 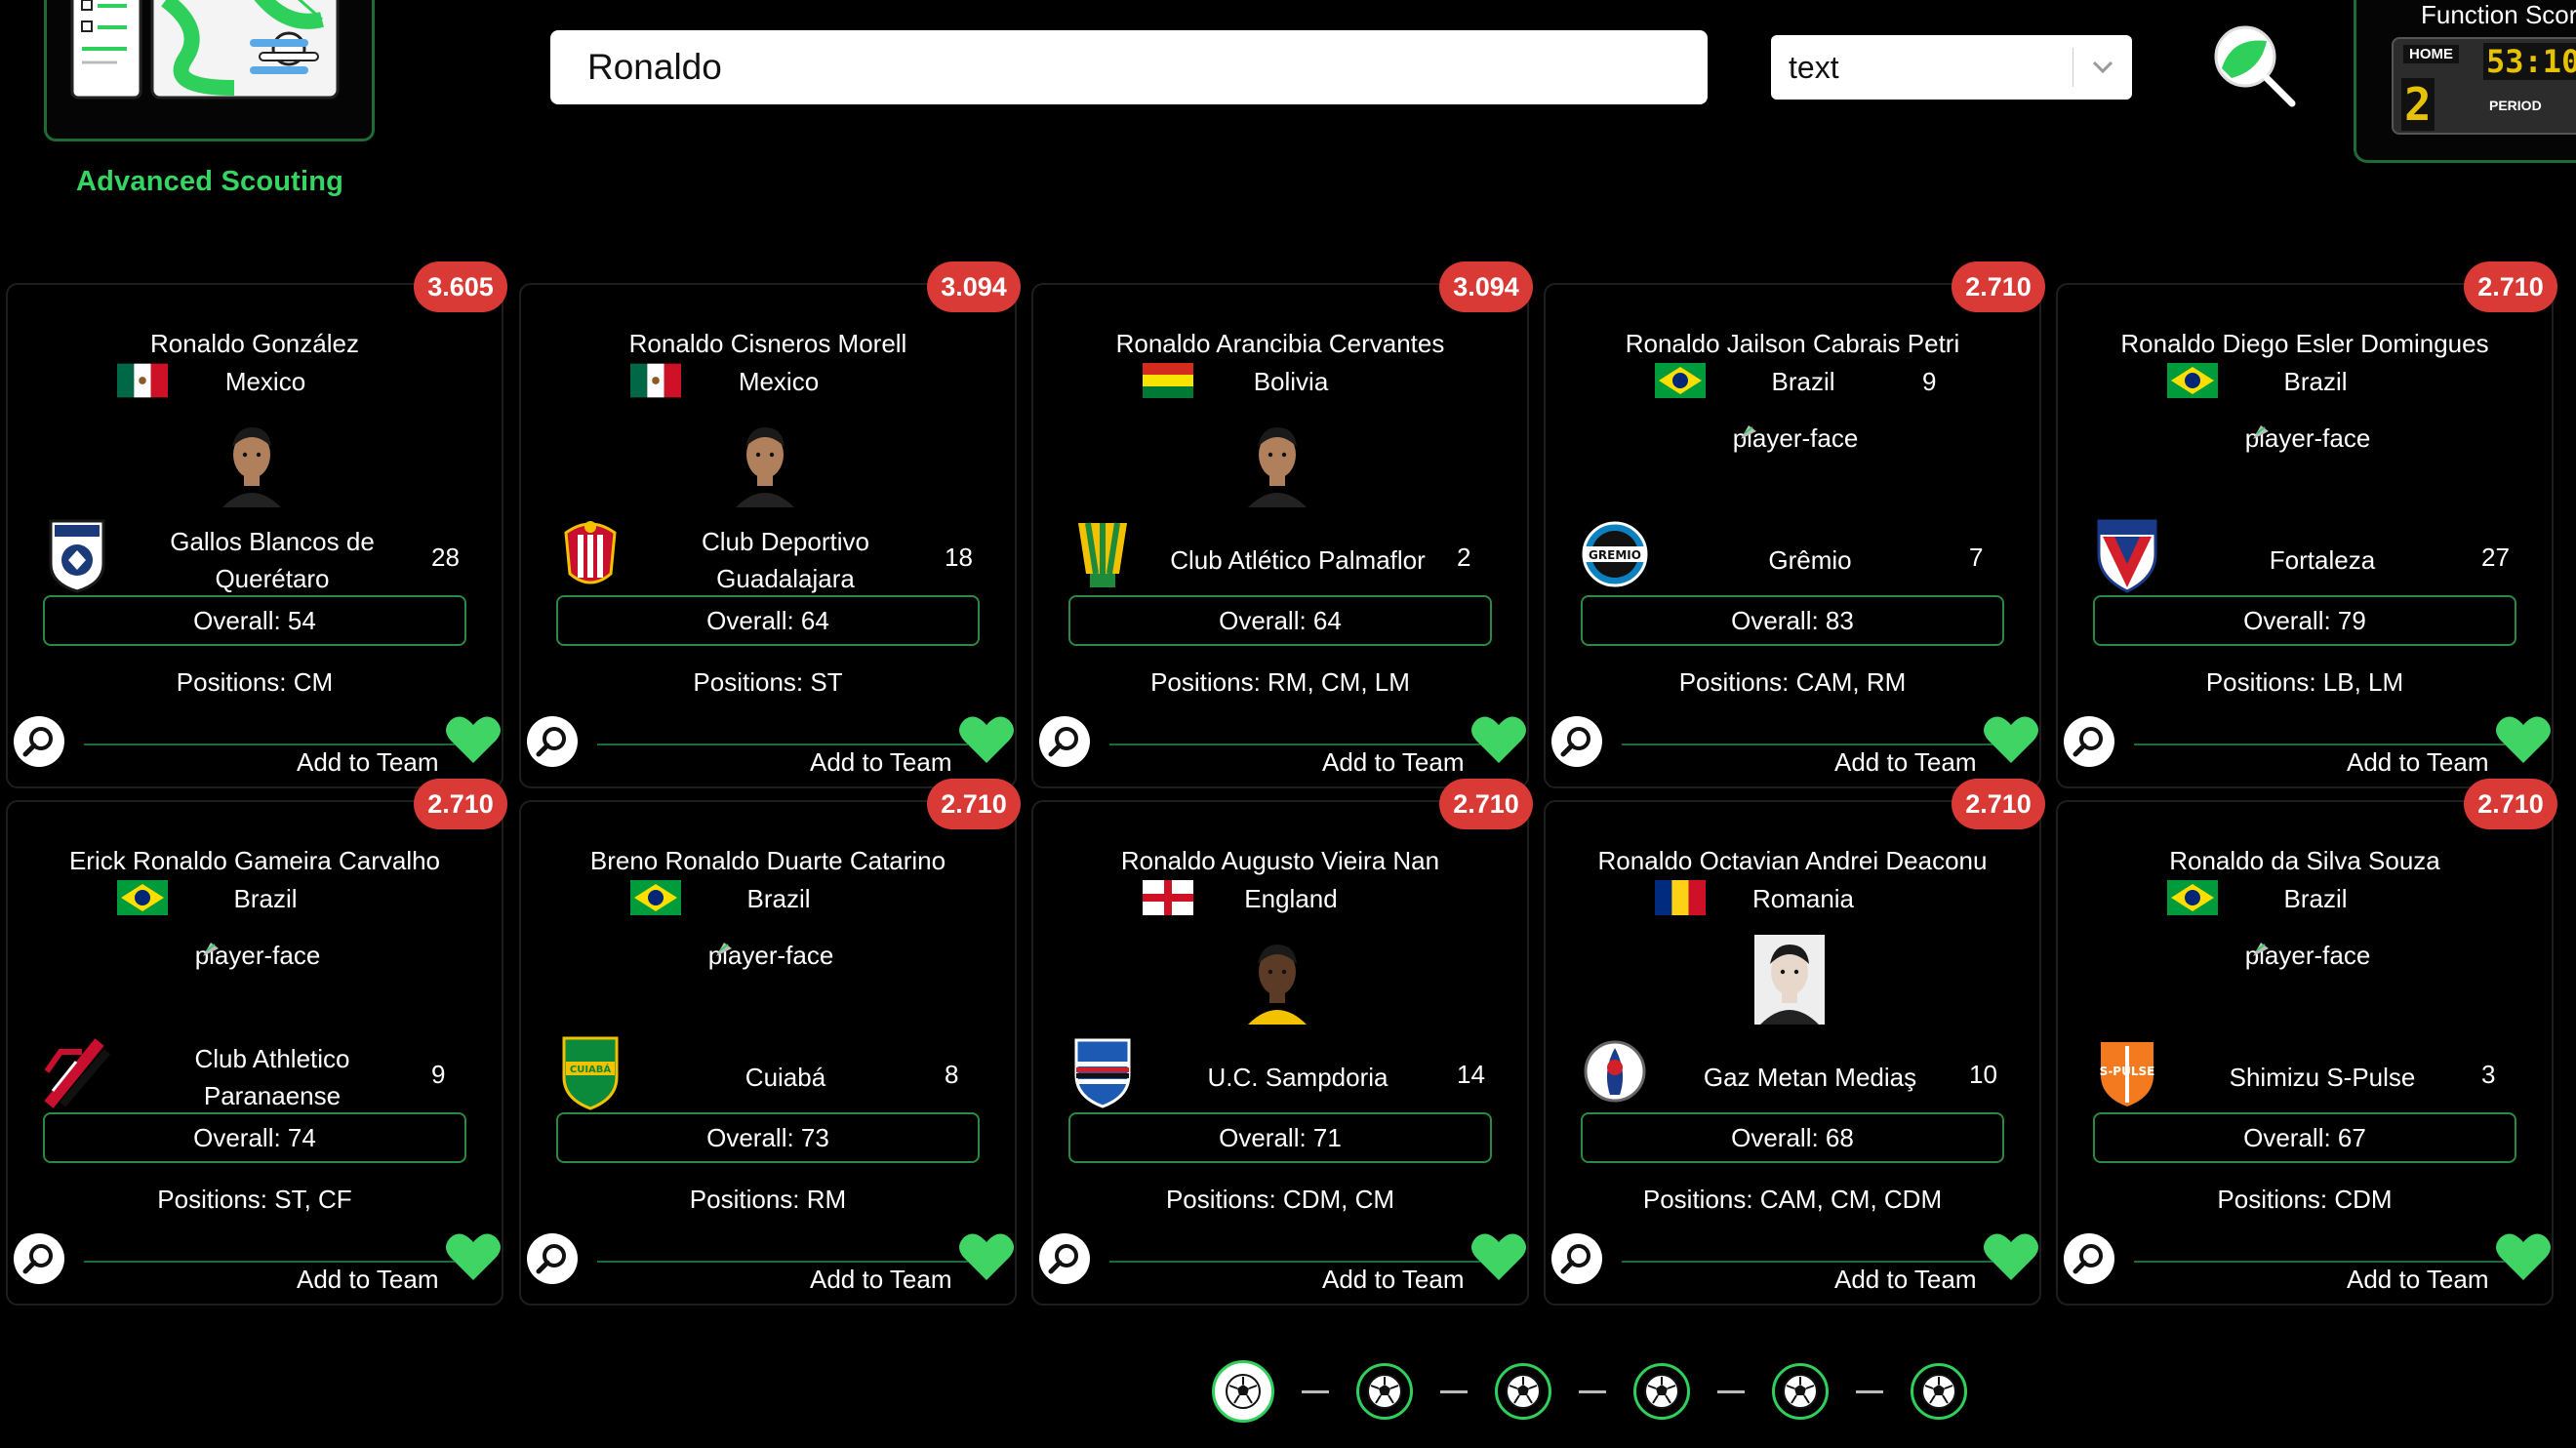 What do you see at coordinates (1298, 1078) in the screenshot?
I see `club-name: U.C. Sampdoria` at bounding box center [1298, 1078].